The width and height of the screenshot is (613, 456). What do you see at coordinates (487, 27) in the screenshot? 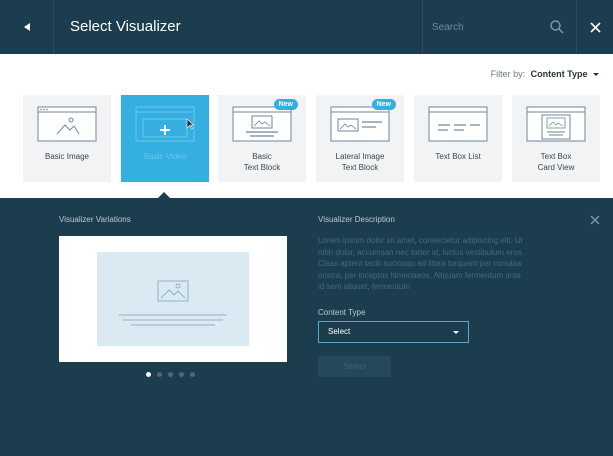
I see `search-input` at bounding box center [487, 27].